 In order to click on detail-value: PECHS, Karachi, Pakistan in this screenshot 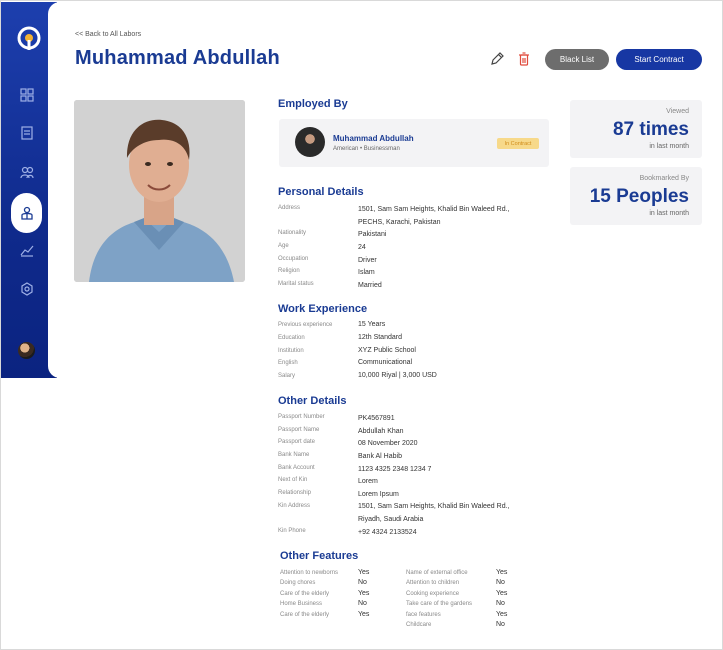, I will do `click(399, 222)`.